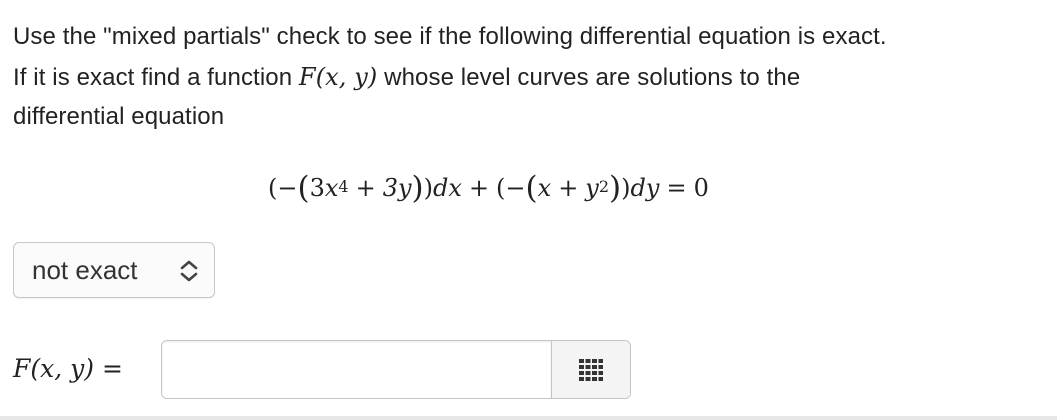  Describe the element at coordinates (488, 188) in the screenshot. I see `differential-equation: (−(3x4 +3y))dx + (−(x + y2))dy = 0` at that location.